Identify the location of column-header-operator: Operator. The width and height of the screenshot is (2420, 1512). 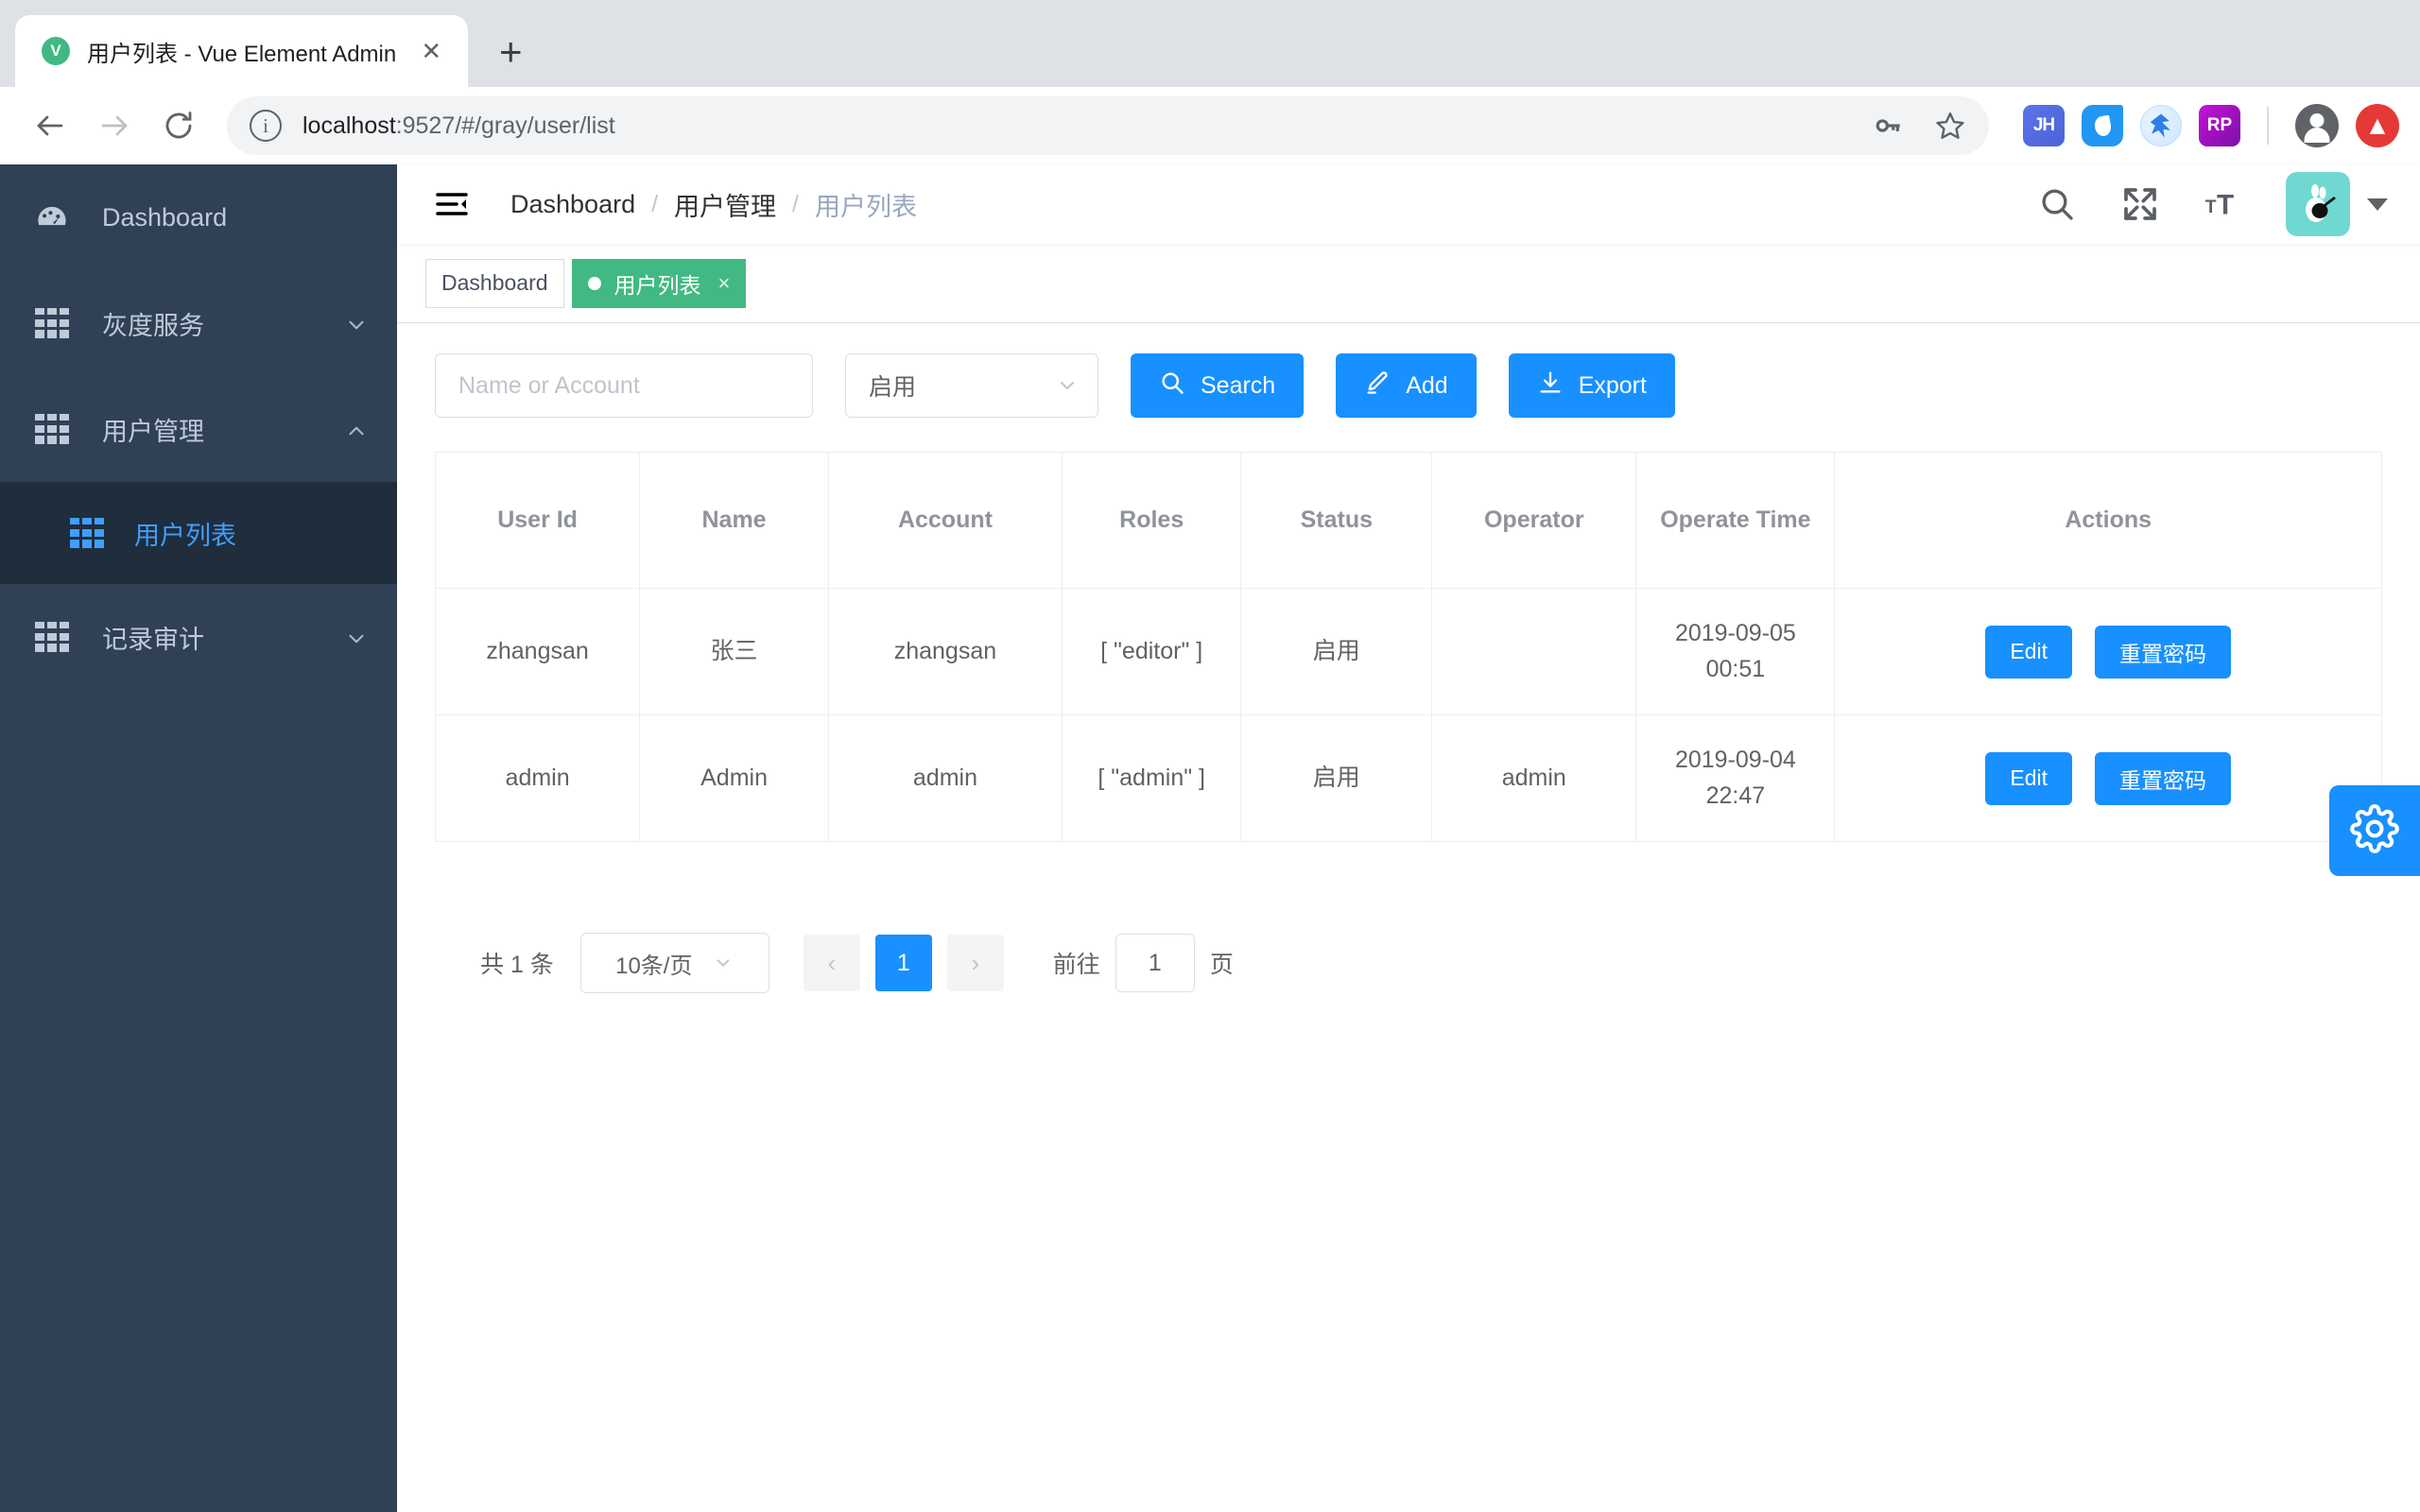
(1534, 520).